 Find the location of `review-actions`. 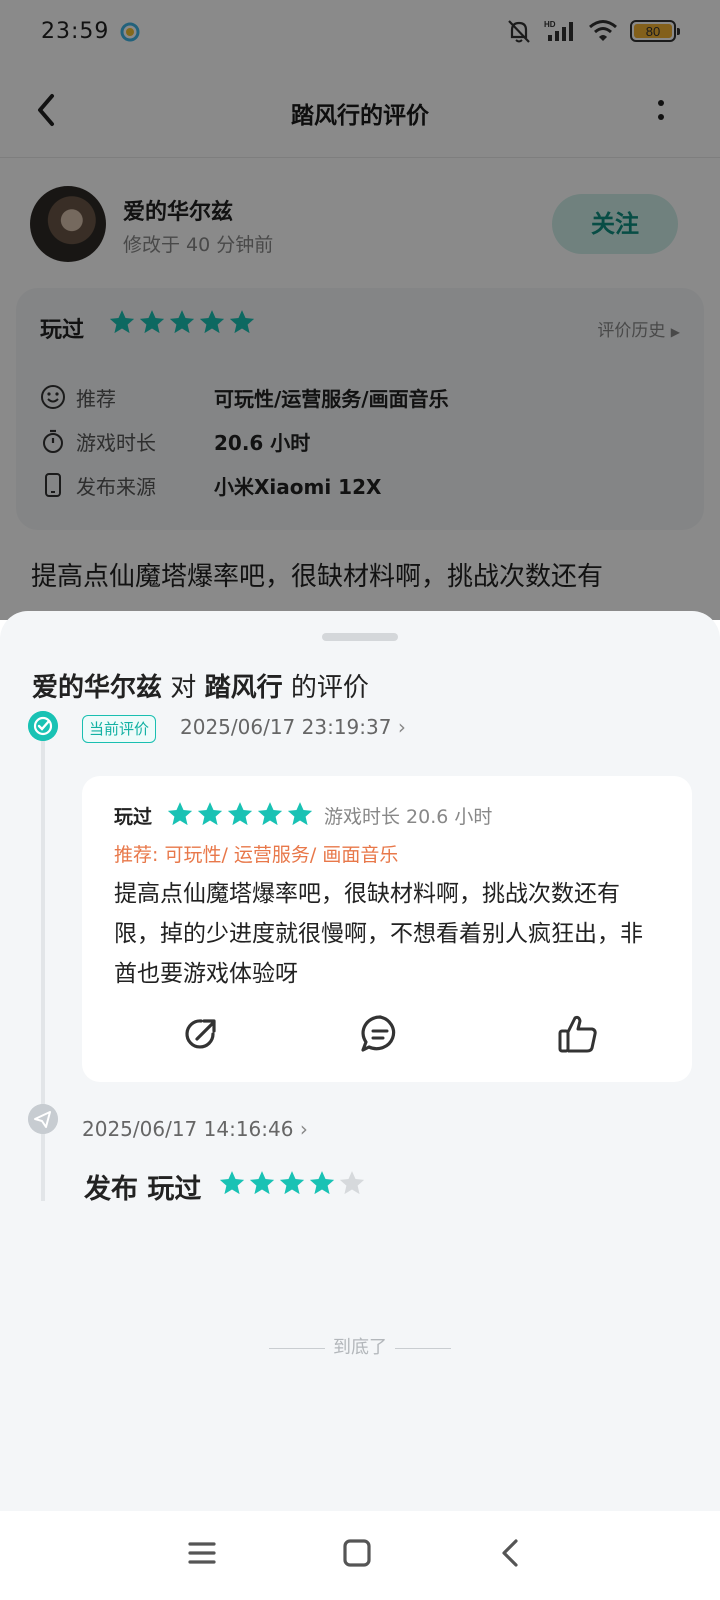

review-actions is located at coordinates (387, 1037).